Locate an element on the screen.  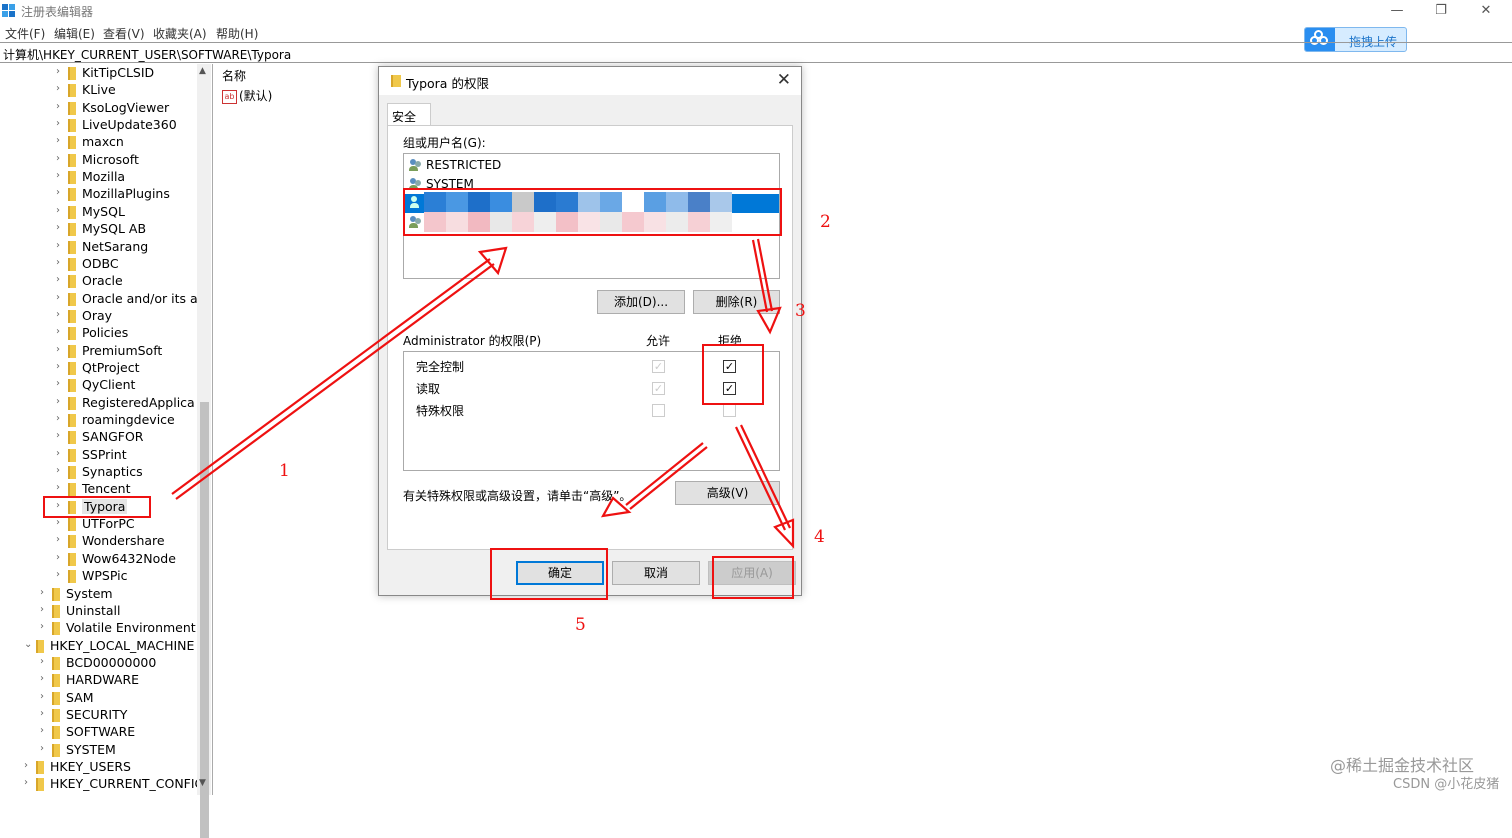
regedit-app-icon is located at coordinates (9, 11).